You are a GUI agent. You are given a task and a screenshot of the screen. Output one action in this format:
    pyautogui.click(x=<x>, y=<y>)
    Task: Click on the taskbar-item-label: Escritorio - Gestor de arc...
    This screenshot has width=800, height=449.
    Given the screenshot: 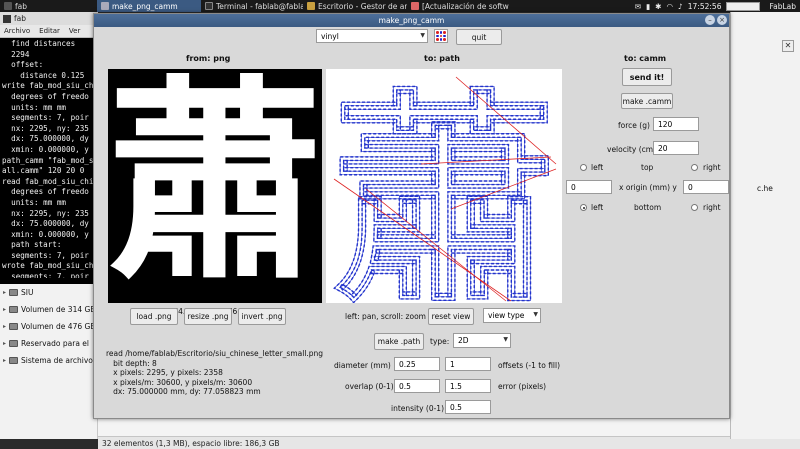 What is the action you would take?
    pyautogui.click(x=362, y=6)
    